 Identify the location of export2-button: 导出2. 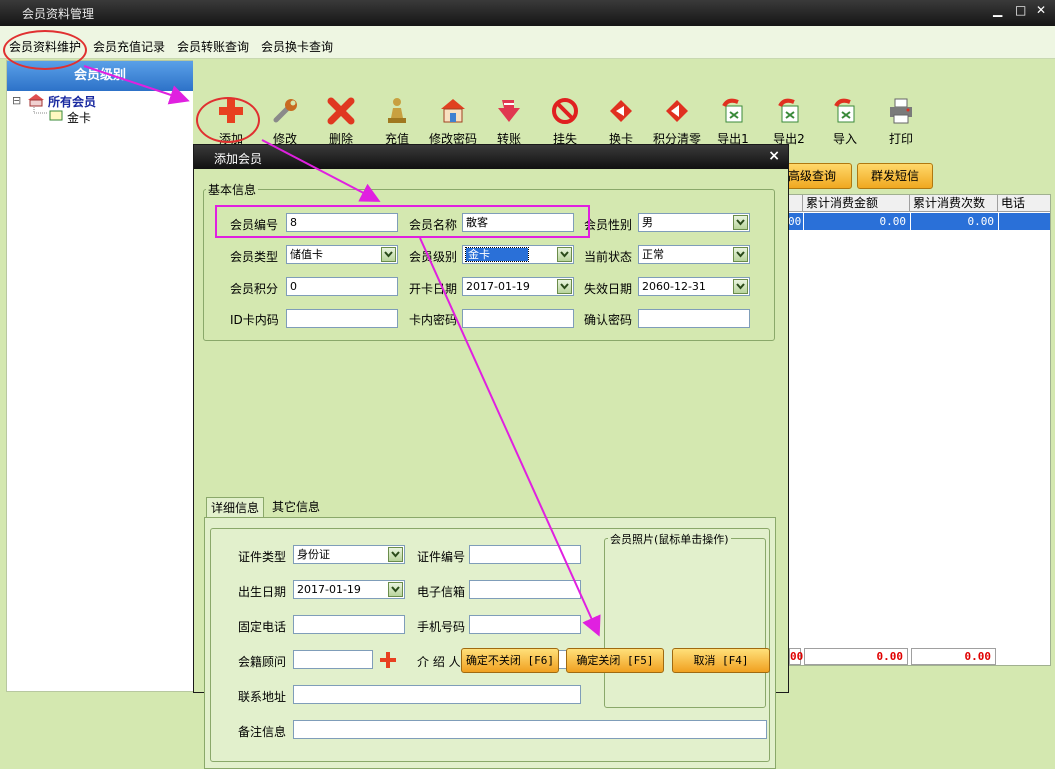
(789, 121).